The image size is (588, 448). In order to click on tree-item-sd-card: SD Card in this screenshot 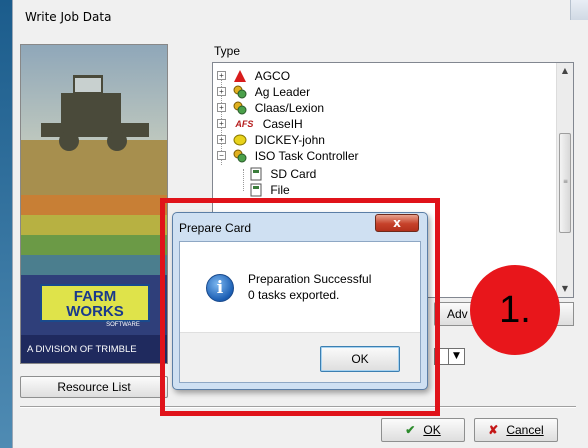, I will do `click(283, 173)`.